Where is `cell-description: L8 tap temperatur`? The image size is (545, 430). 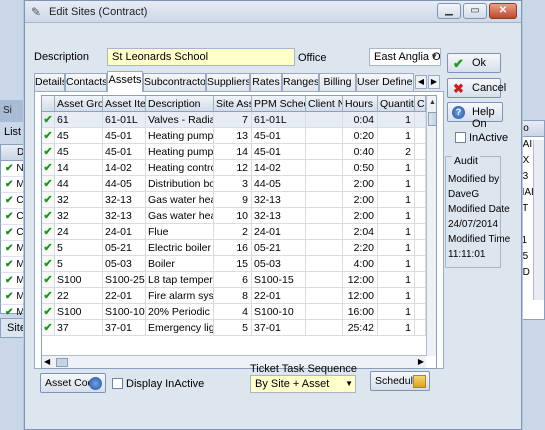
cell-description: L8 tap temperatur is located at coordinates (180, 280).